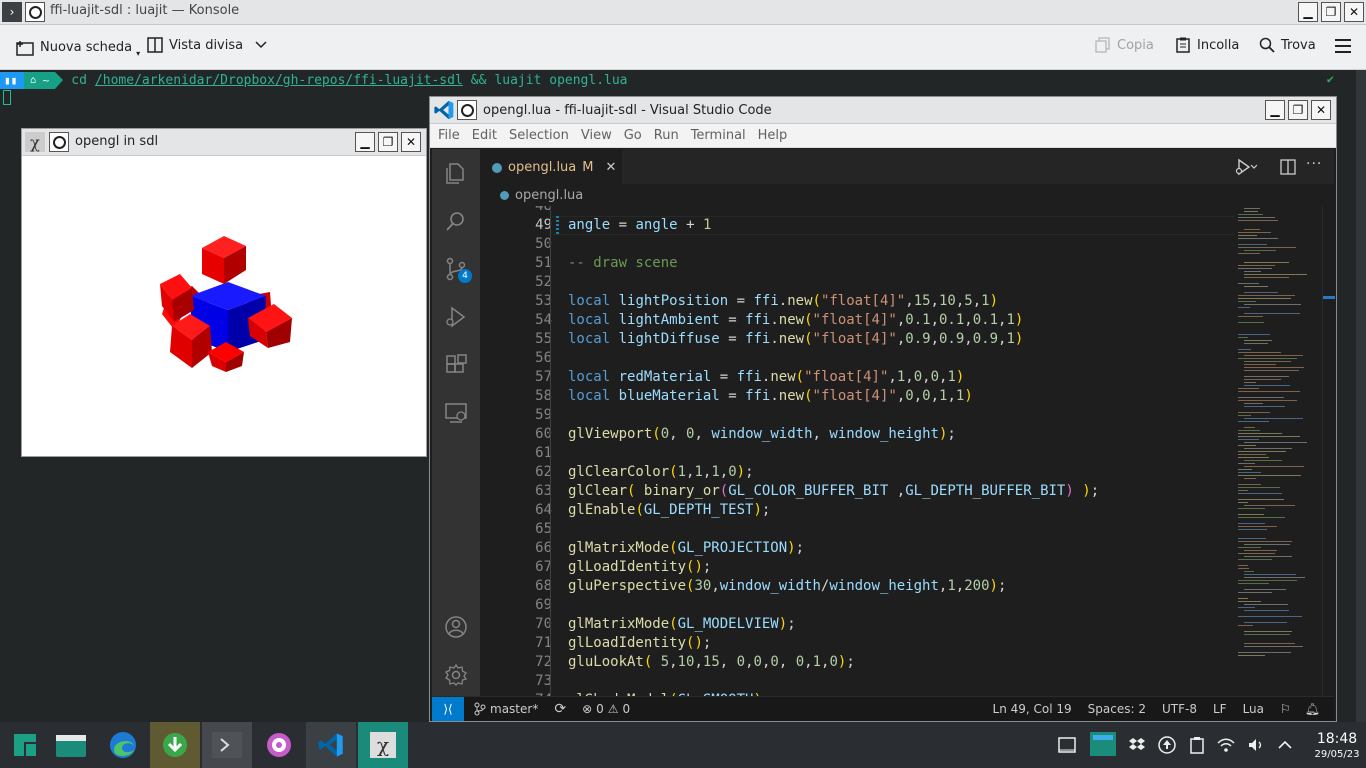  What do you see at coordinates (610, 167) in the screenshot?
I see `close-tab-icon: ✕` at bounding box center [610, 167].